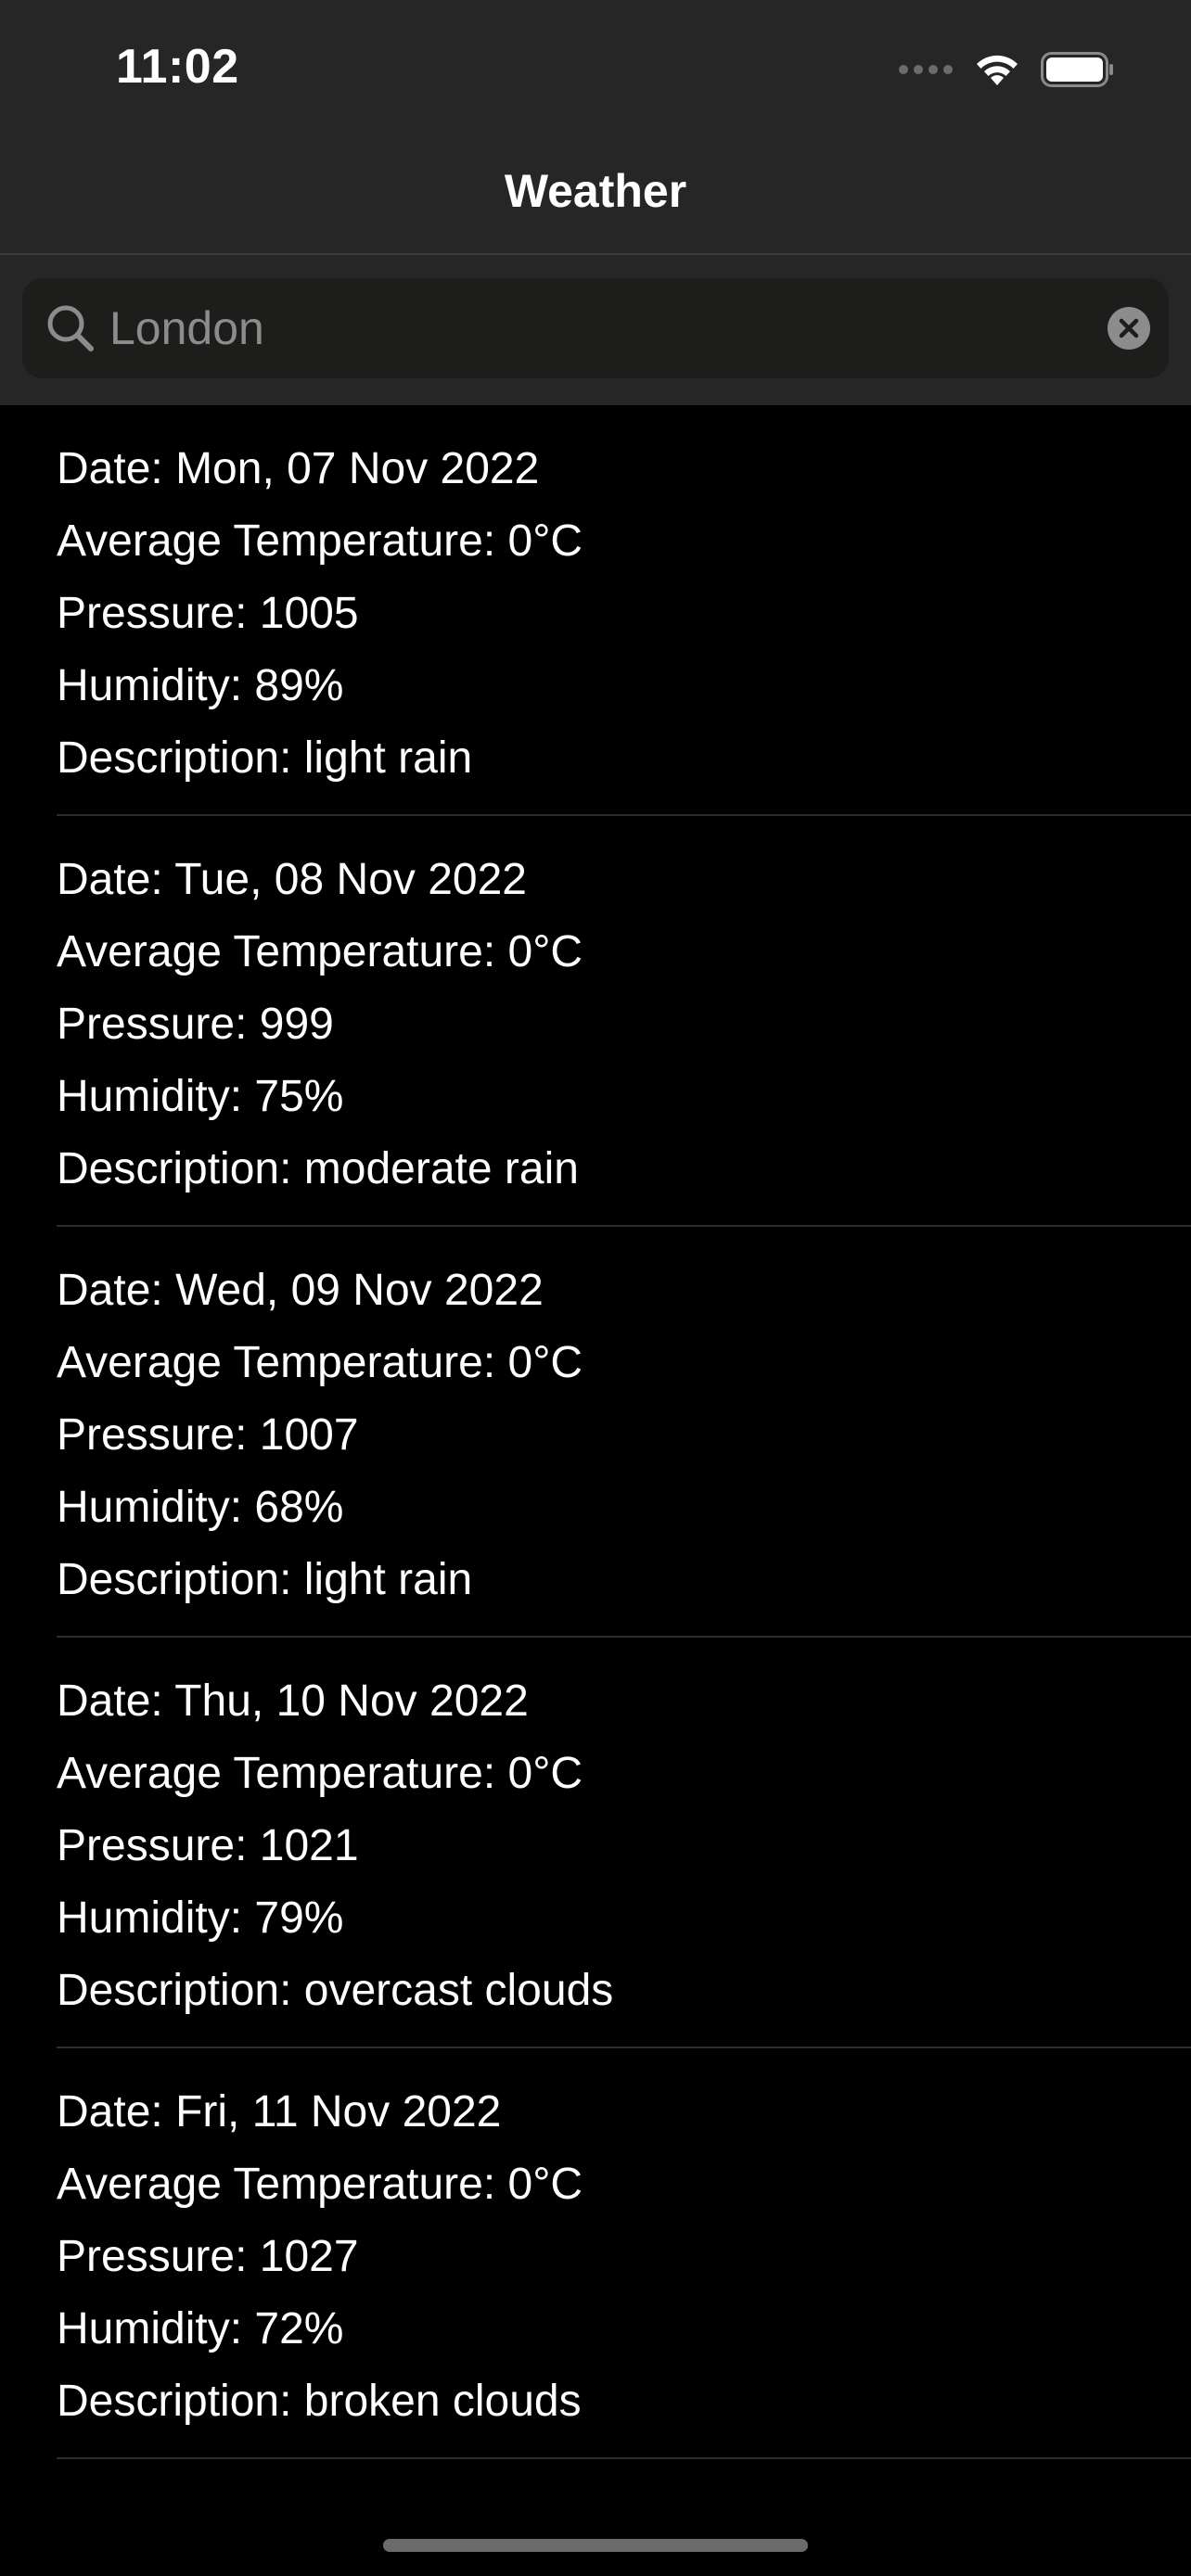 The image size is (1191, 2576). I want to click on forecast-pressure: Pressure: 1007, so click(208, 1435).